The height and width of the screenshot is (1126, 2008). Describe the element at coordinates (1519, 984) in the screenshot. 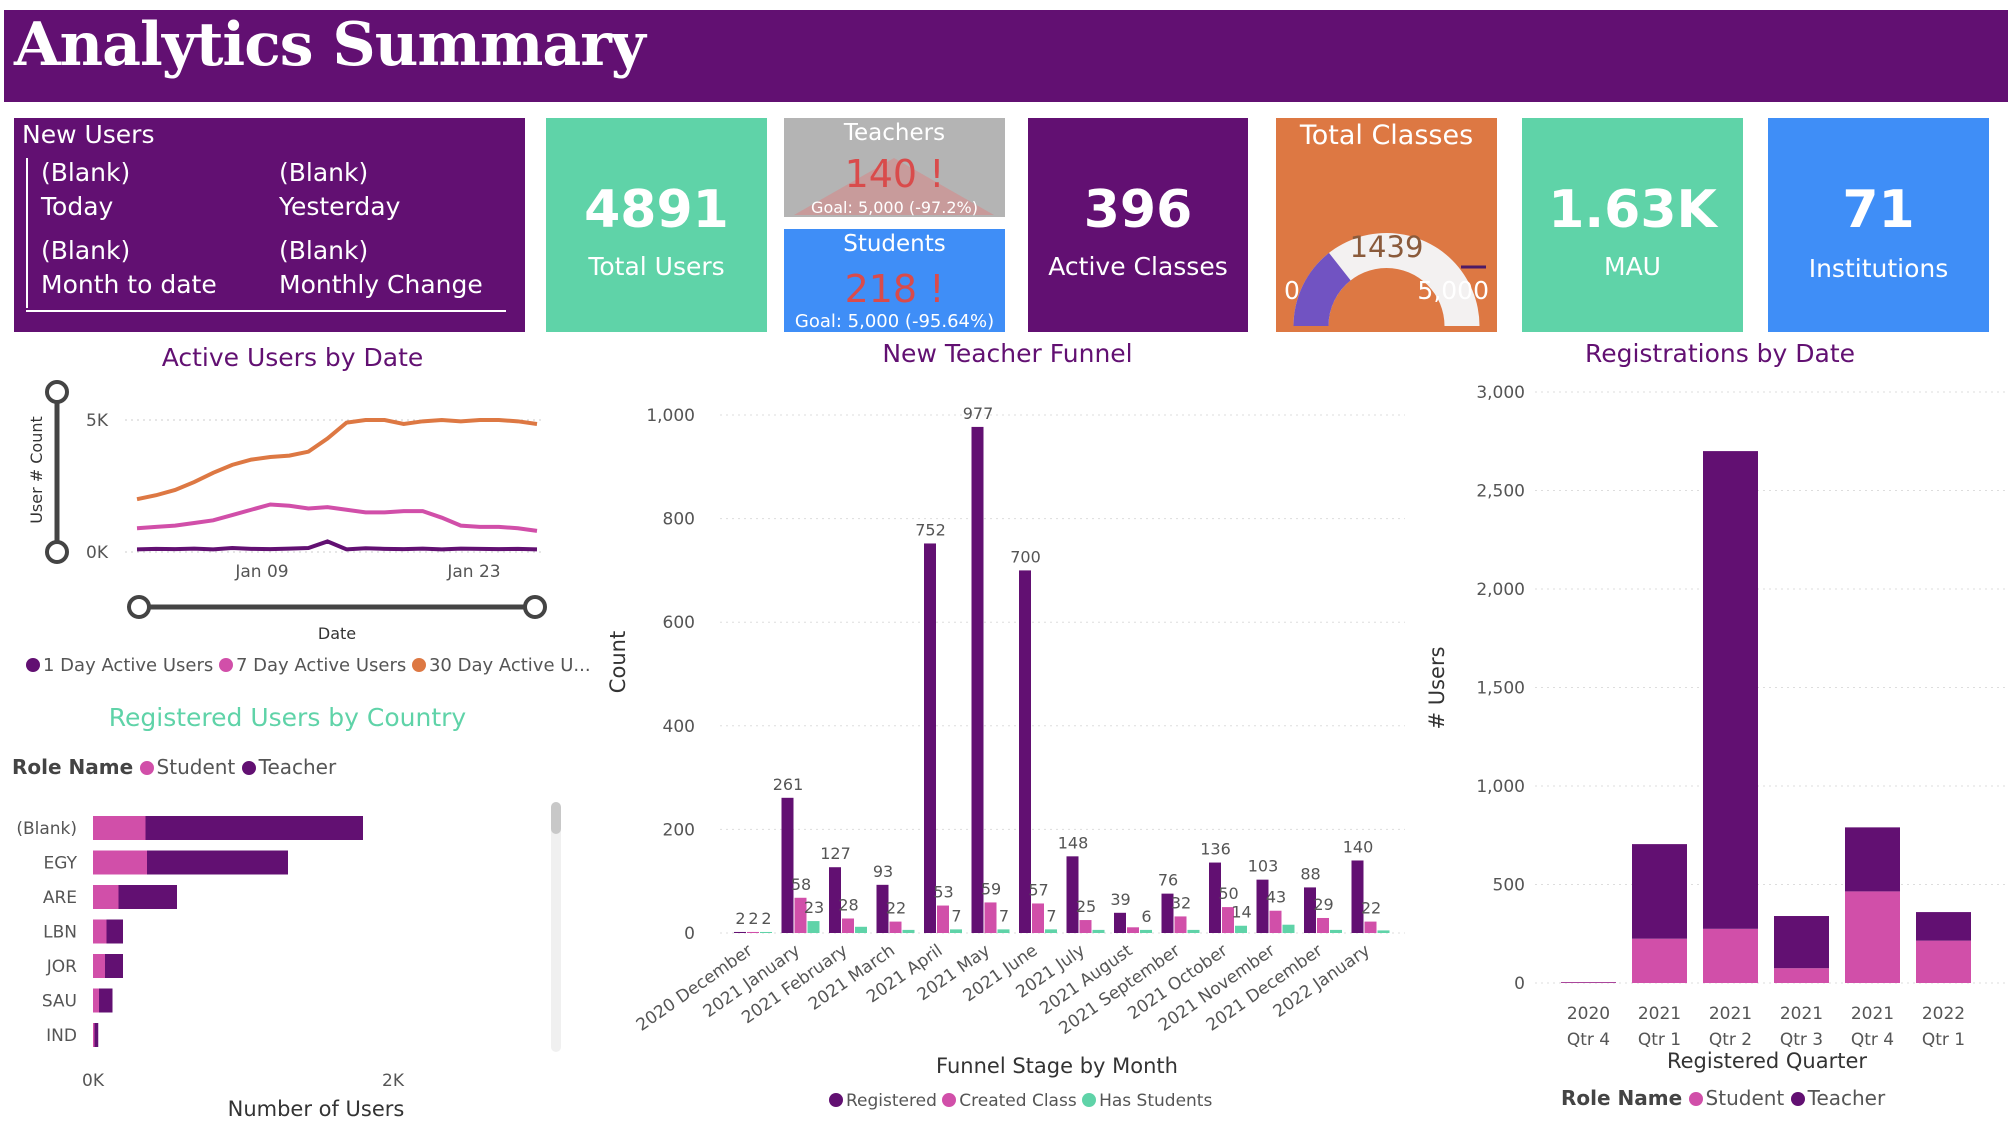

I see `registrations-ytick: 0` at that location.